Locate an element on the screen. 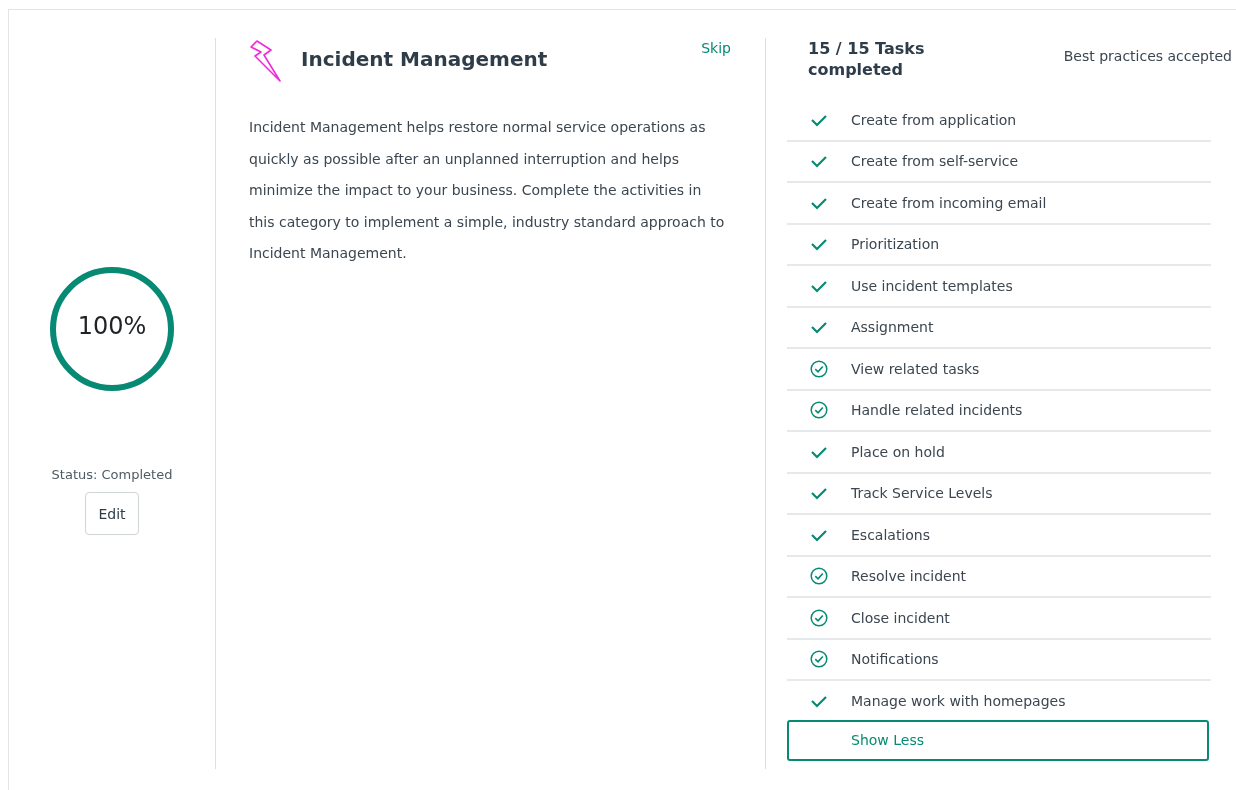  task-label: Close incident is located at coordinates (900, 617).